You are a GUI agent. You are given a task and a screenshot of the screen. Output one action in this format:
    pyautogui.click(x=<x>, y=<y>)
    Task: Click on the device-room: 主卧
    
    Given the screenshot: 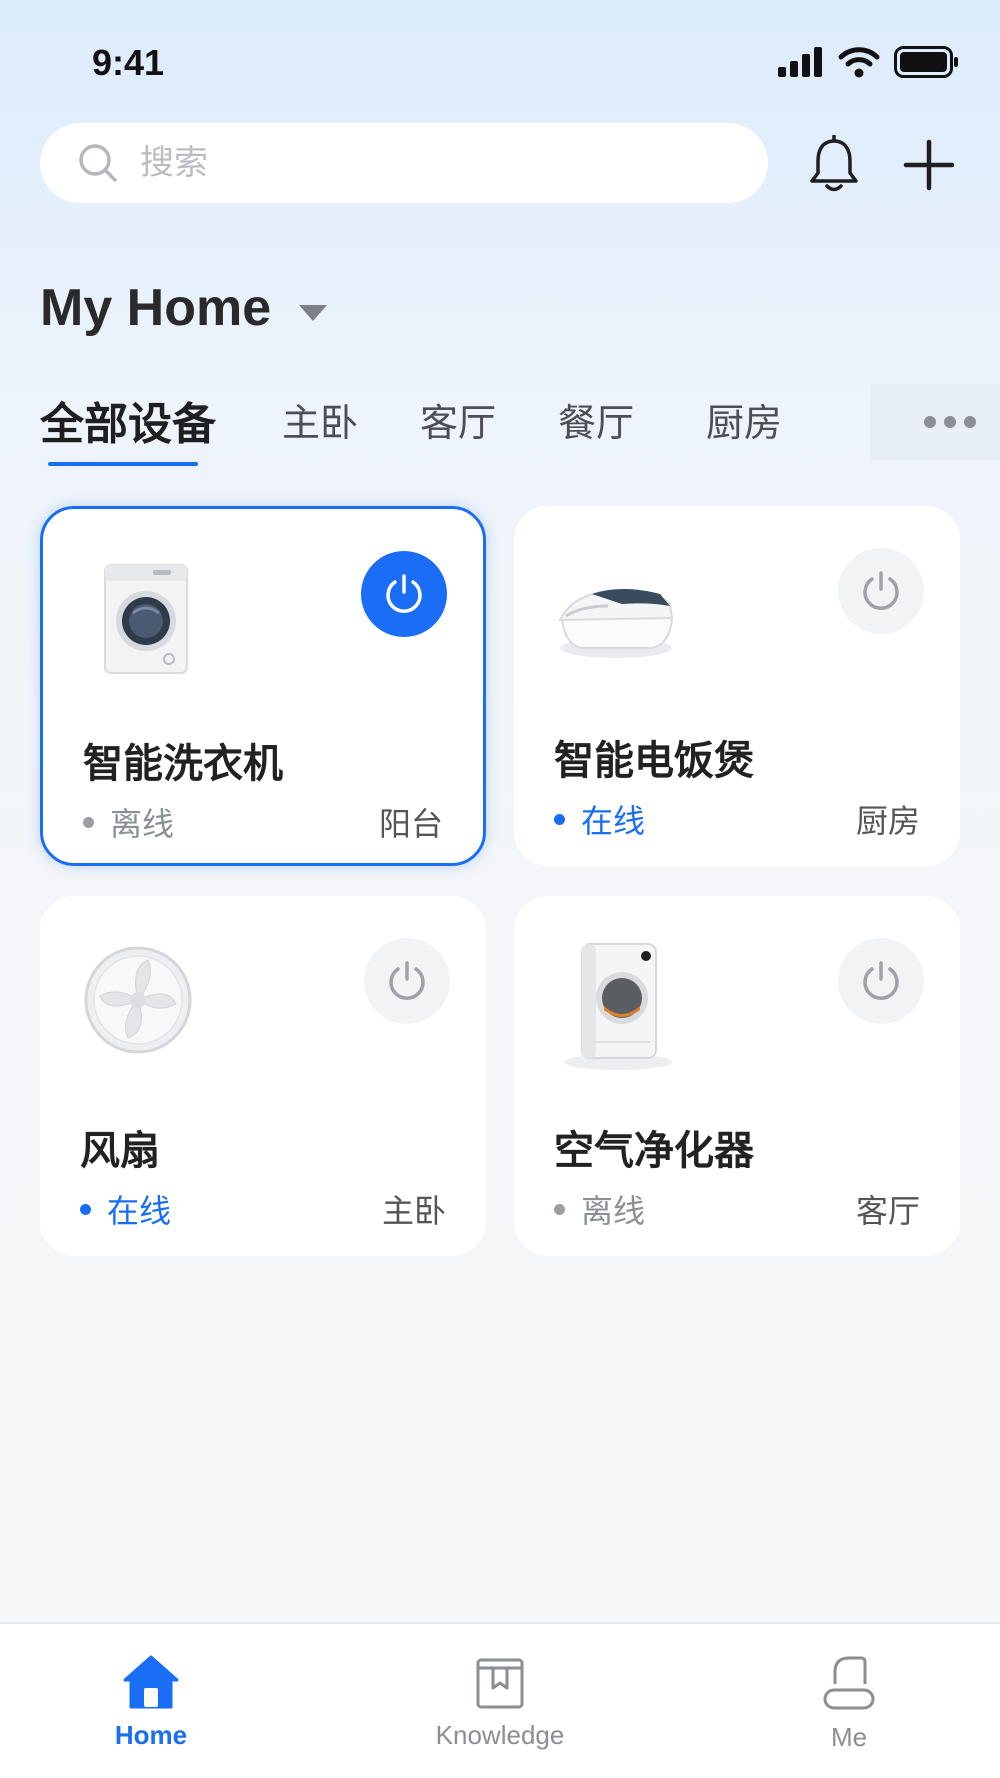 What is the action you would take?
    pyautogui.click(x=413, y=1211)
    